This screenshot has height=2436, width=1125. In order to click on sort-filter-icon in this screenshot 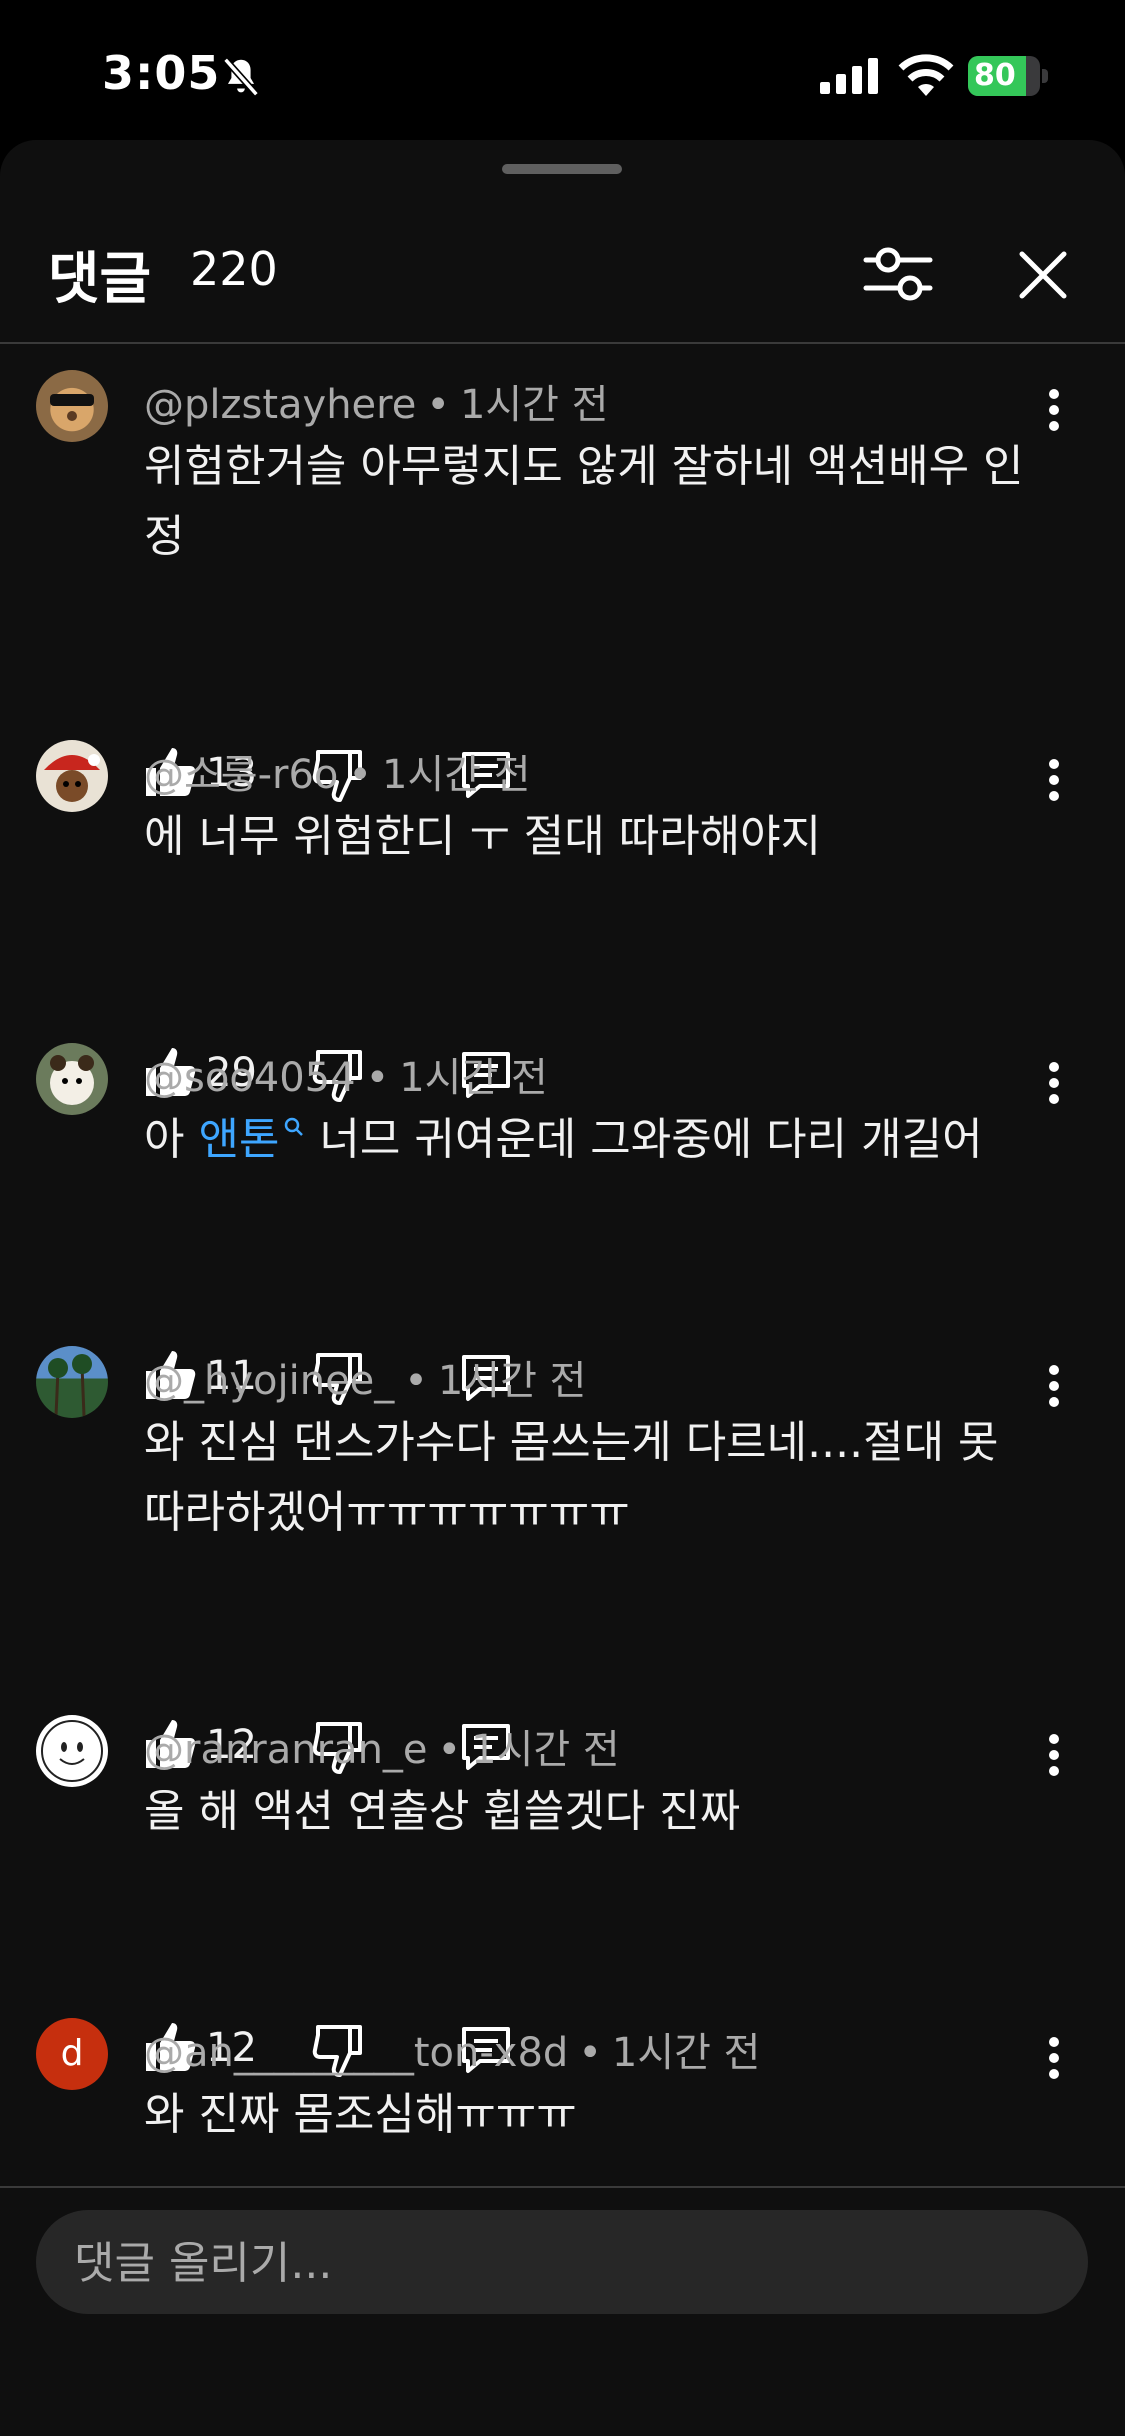, I will do `click(898, 274)`.